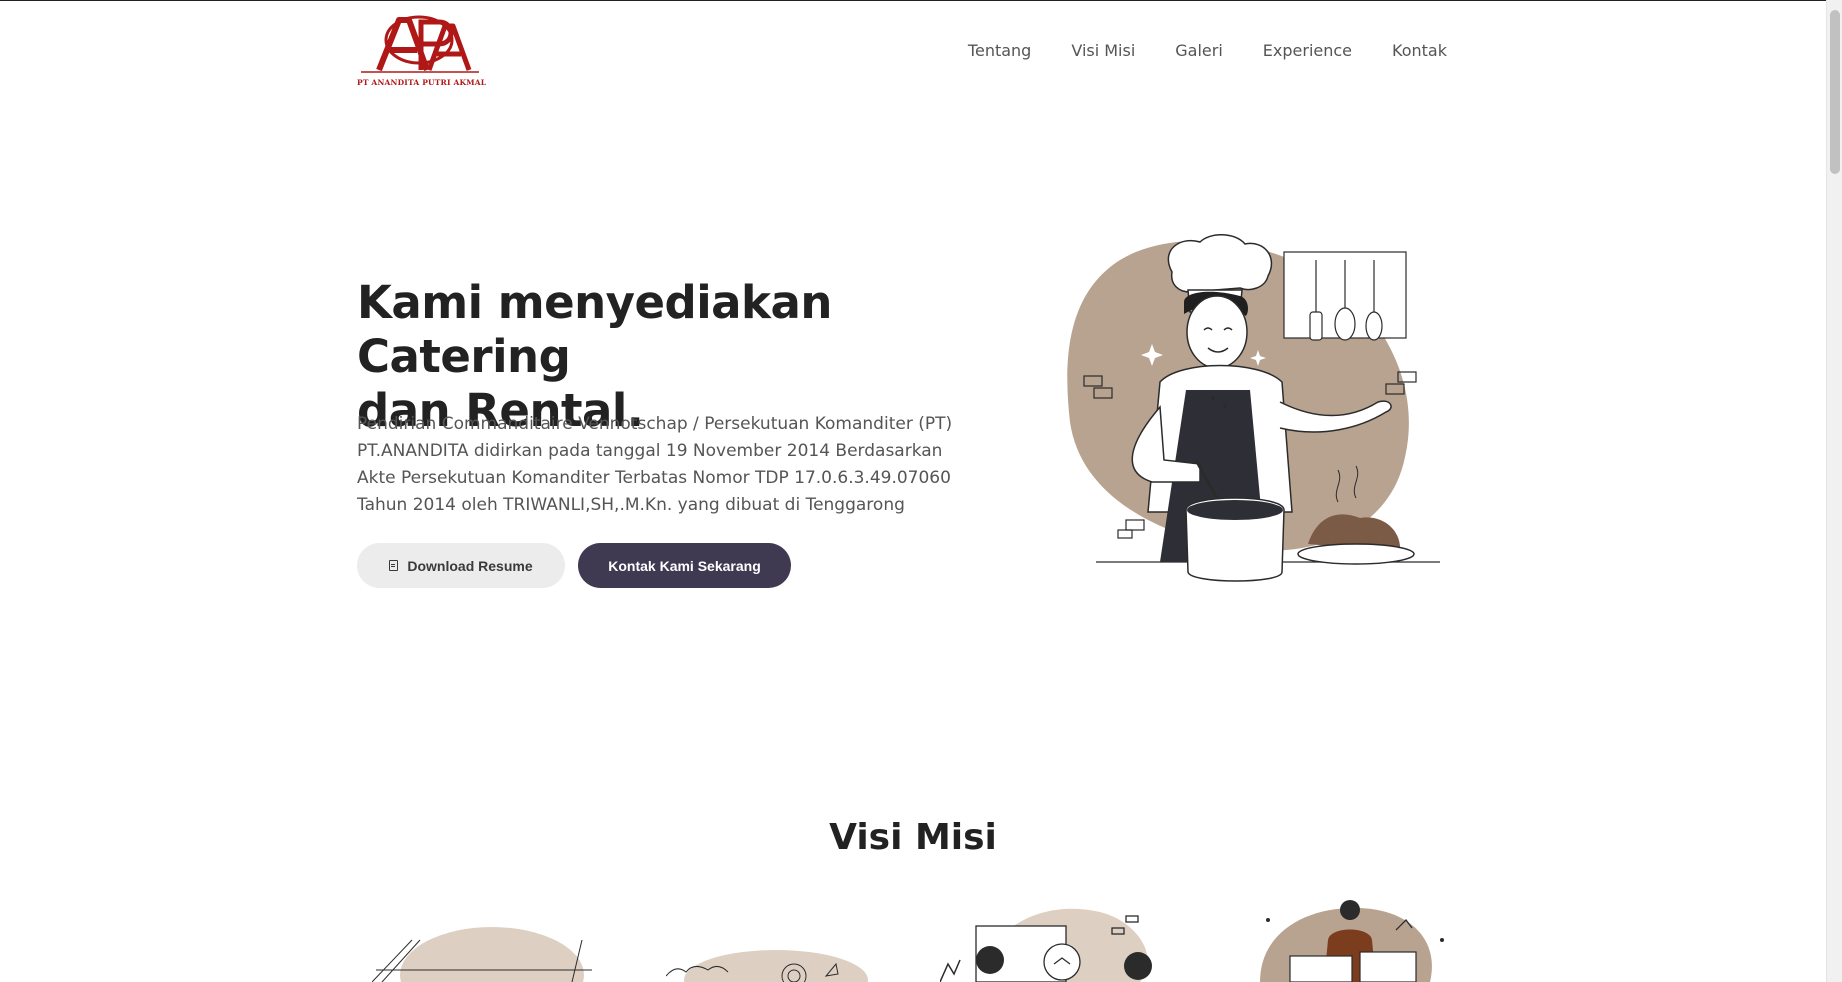 This screenshot has height=982, width=1842. I want to click on hero-title-line1: Kami menyediakan Catering, so click(594, 329).